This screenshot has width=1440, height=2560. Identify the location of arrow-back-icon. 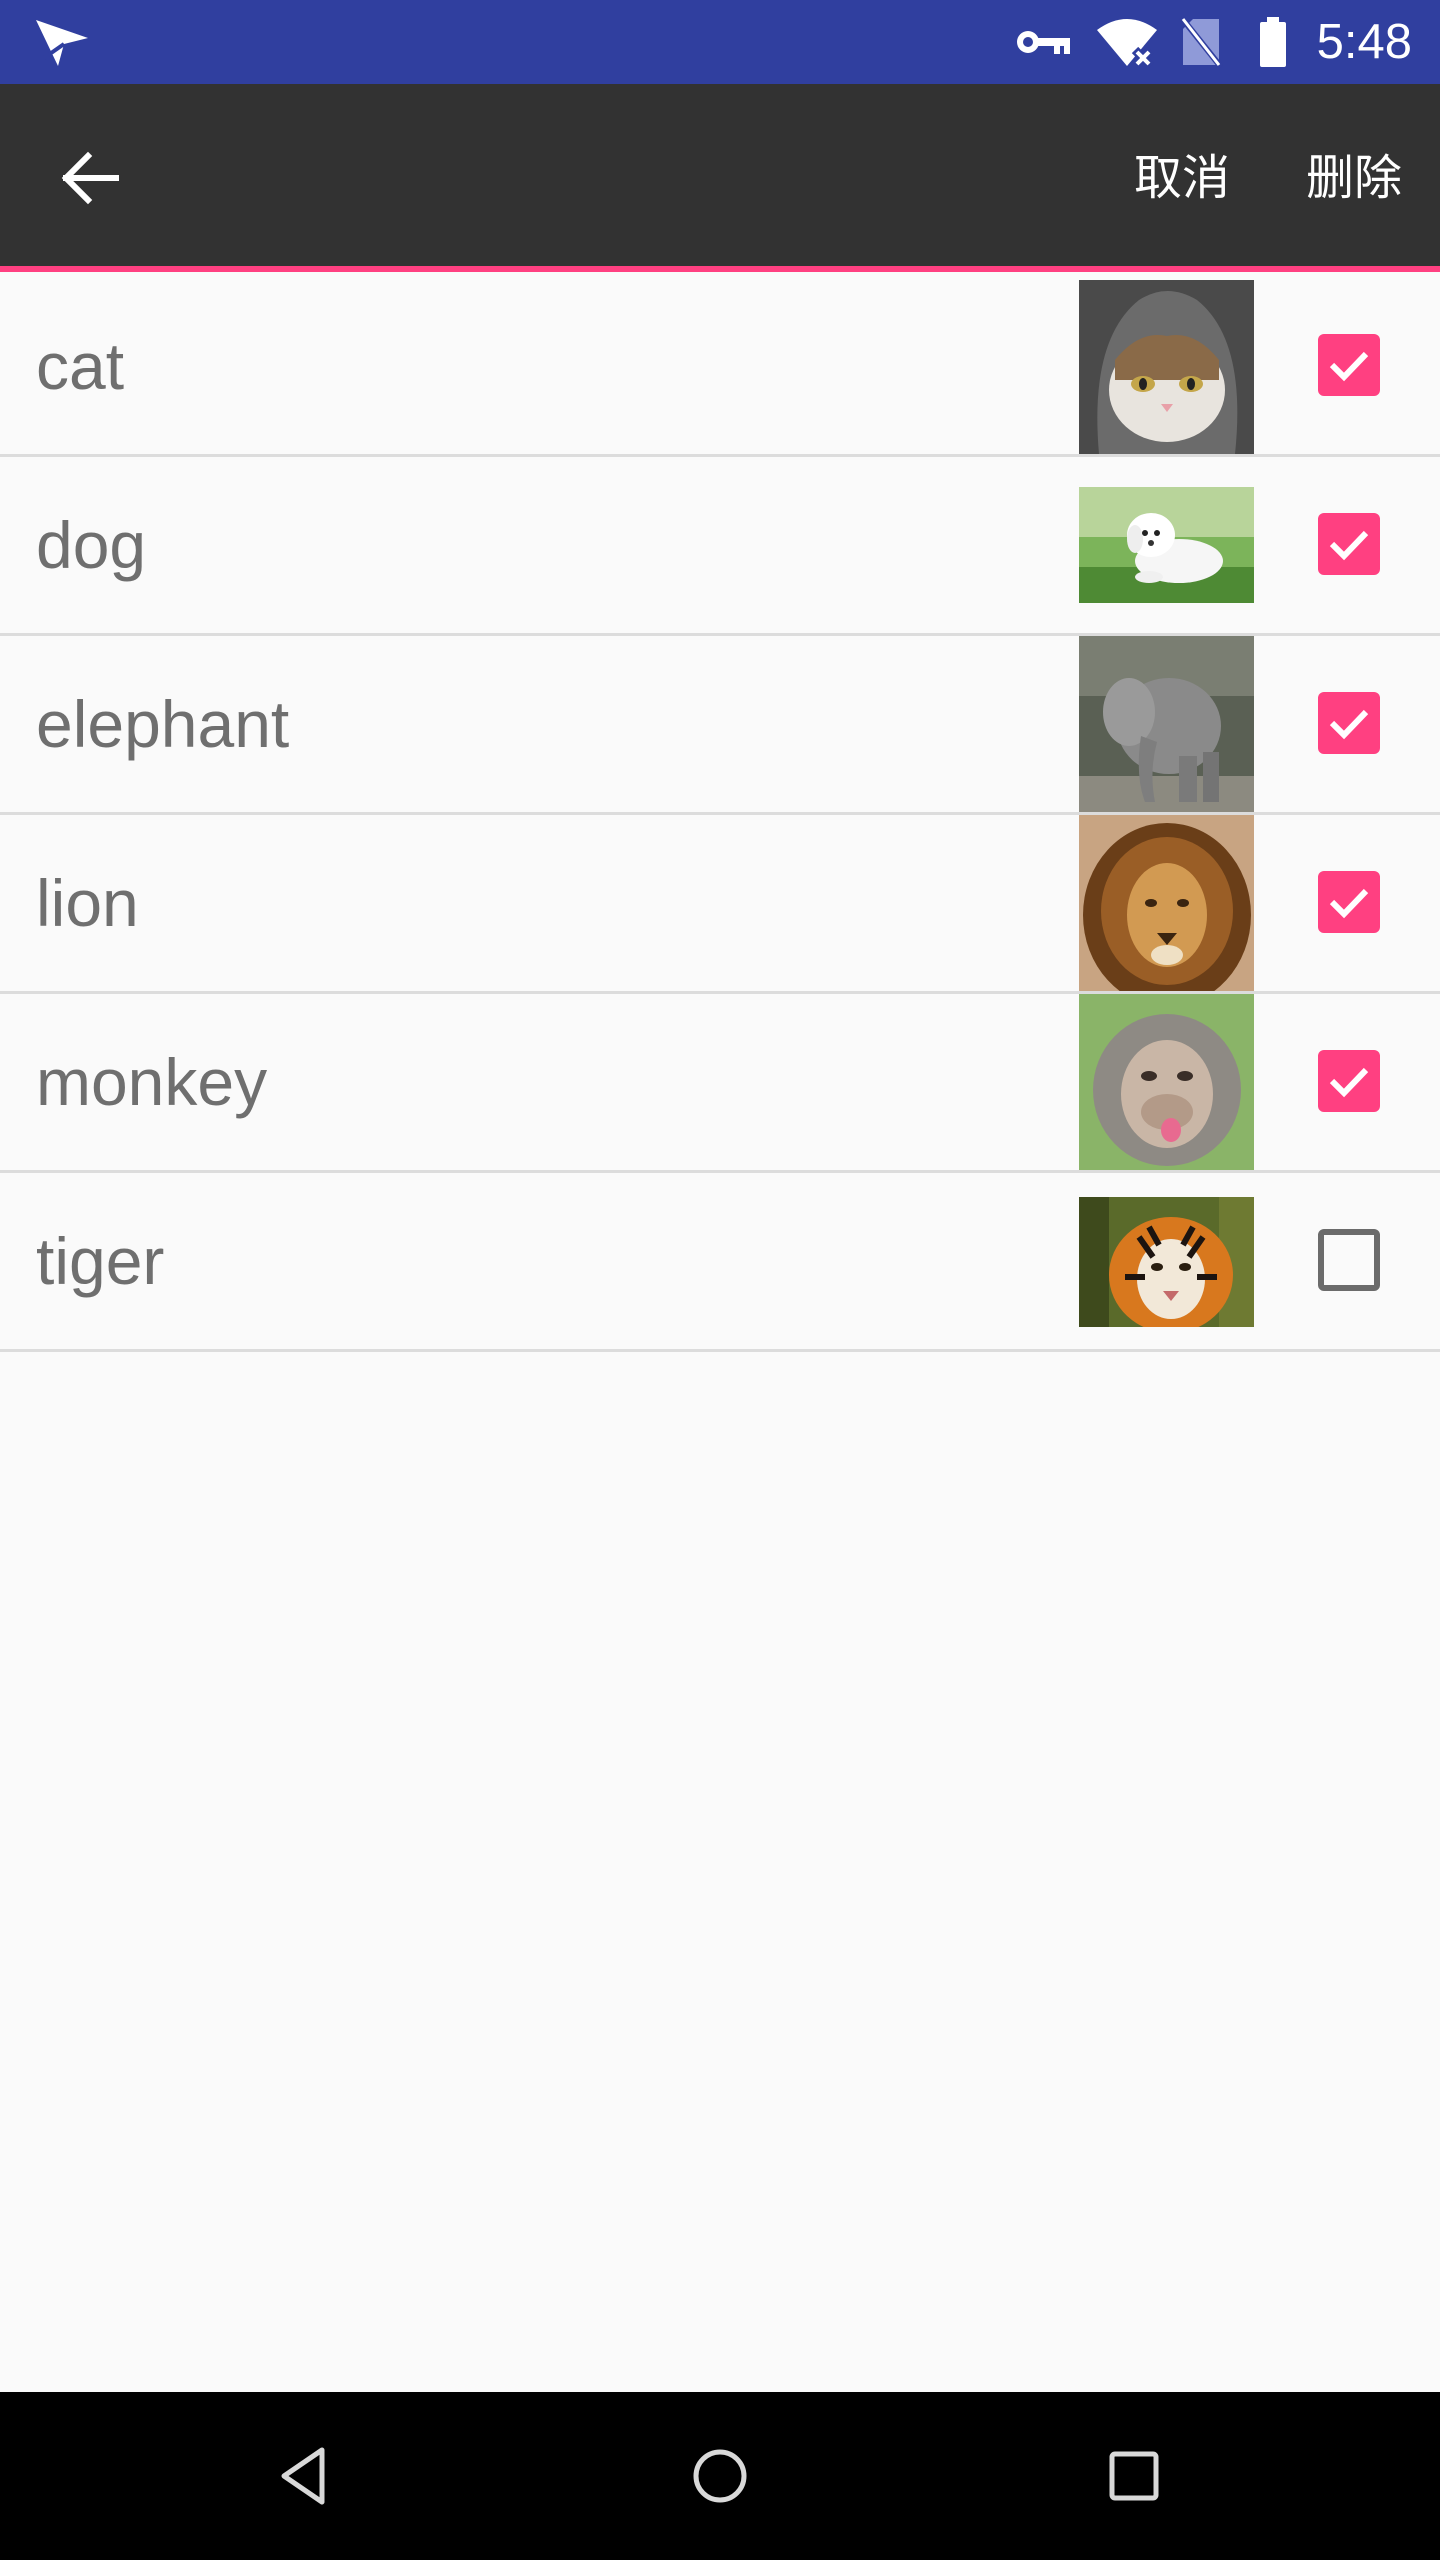
(90, 178).